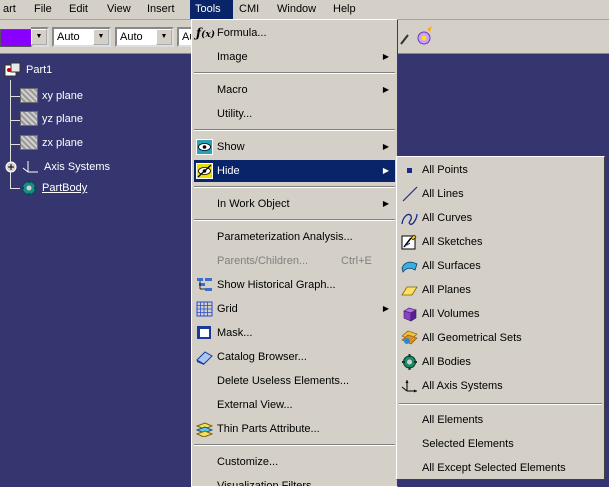 The width and height of the screenshot is (609, 487). What do you see at coordinates (16, 38) in the screenshot?
I see `color-swatch` at bounding box center [16, 38].